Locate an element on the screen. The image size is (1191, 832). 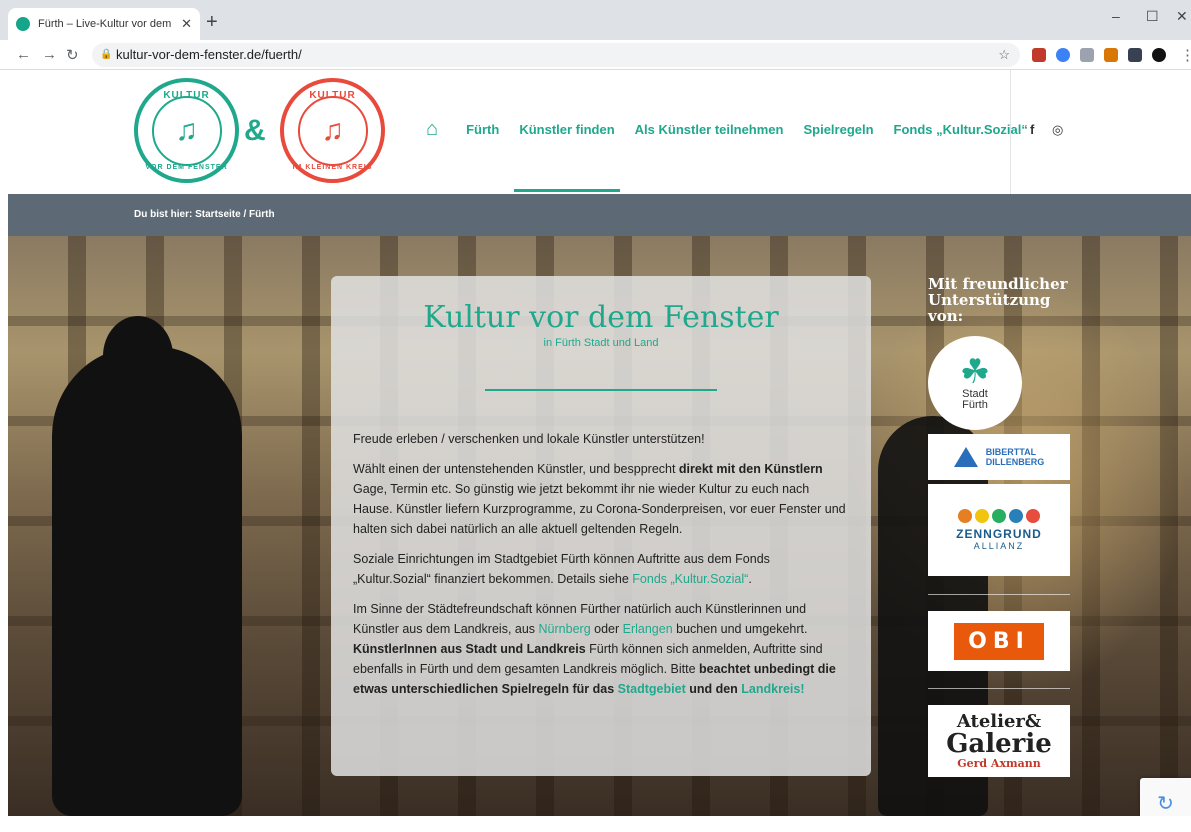
stadtgebiet-link: Stadtgebiet is located at coordinates (652, 689).